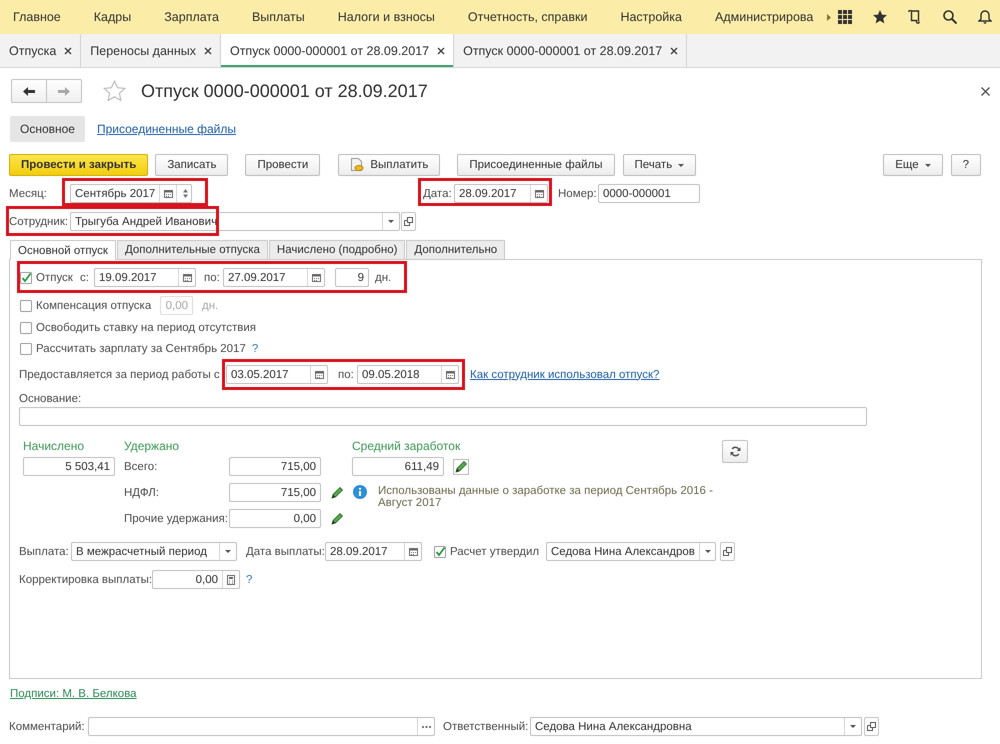 This screenshot has height=744, width=1000. Describe the element at coordinates (41, 50) in the screenshot. I see `document-tab: Отпуска` at that location.